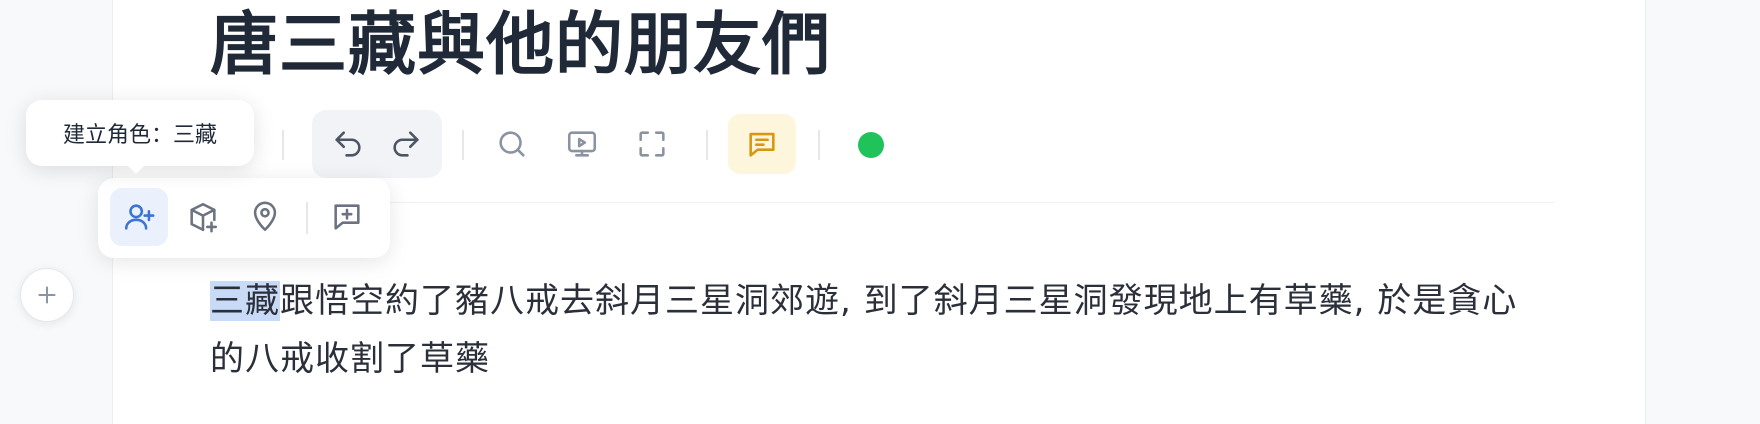  I want to click on undo-button, so click(348, 144).